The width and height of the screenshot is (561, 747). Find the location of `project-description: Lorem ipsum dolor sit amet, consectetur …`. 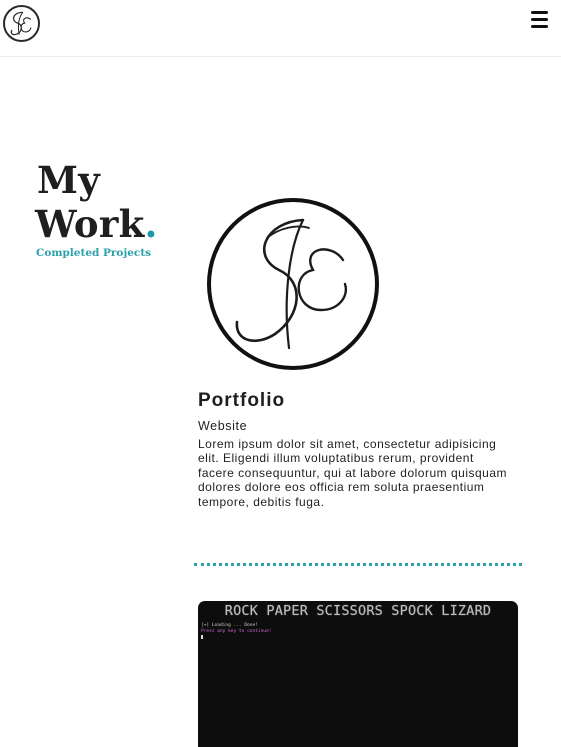

project-description: Lorem ipsum dolor sit amet, consectetur … is located at coordinates (353, 473).